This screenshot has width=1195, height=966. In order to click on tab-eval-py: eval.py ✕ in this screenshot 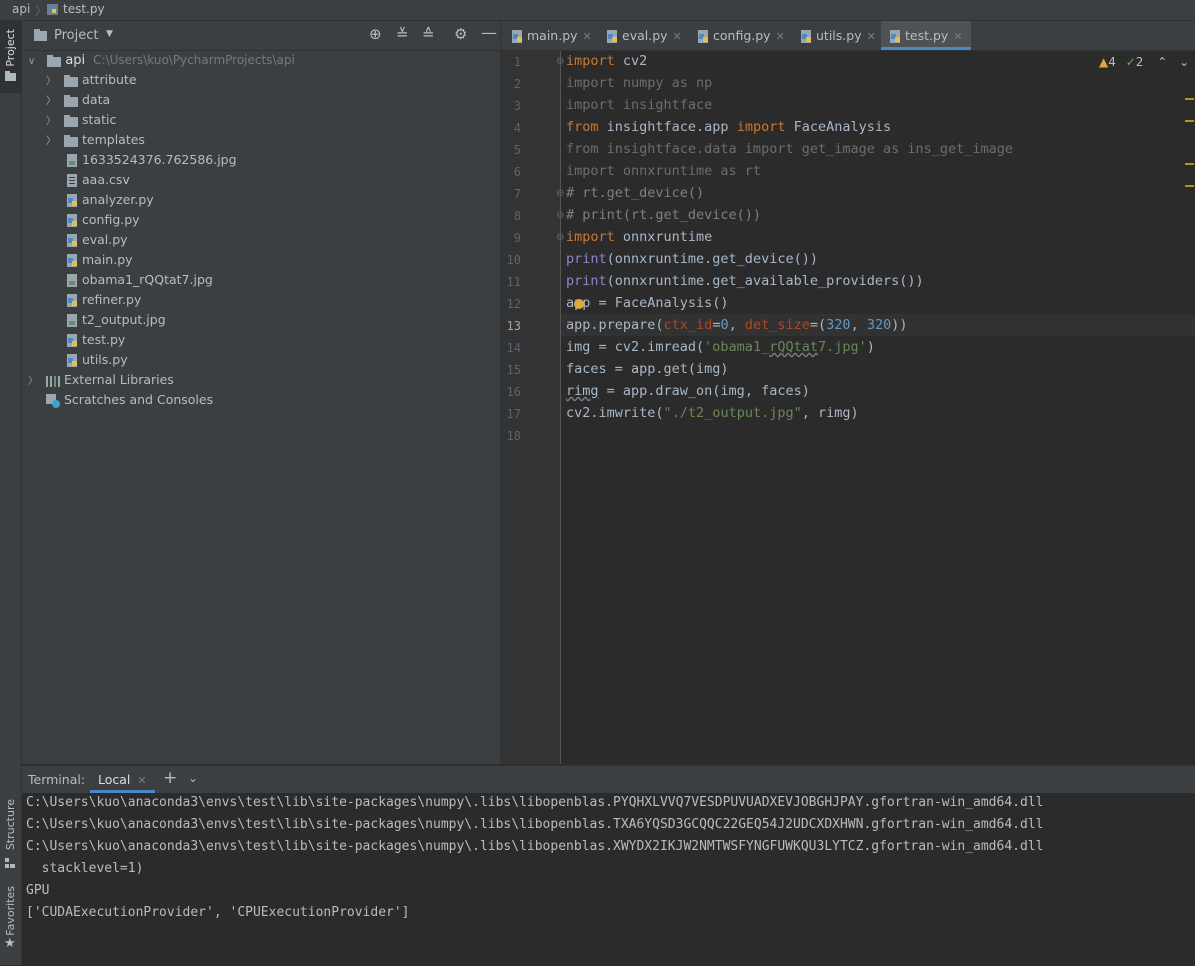, I will do `click(644, 35)`.